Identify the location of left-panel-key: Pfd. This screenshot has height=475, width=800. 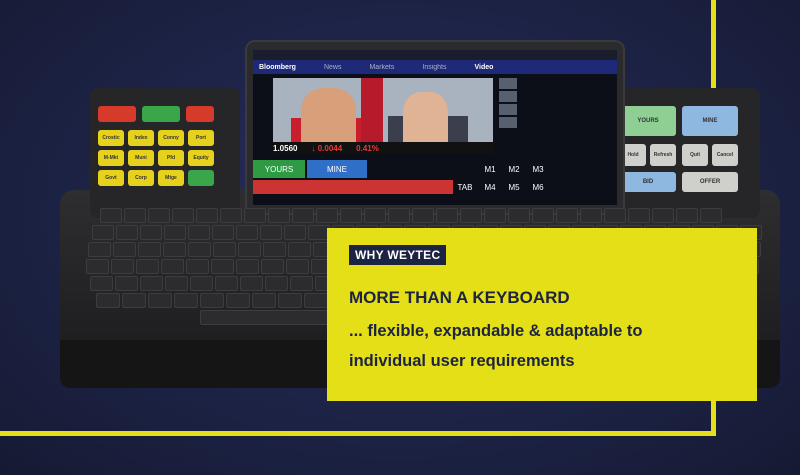
(171, 158).